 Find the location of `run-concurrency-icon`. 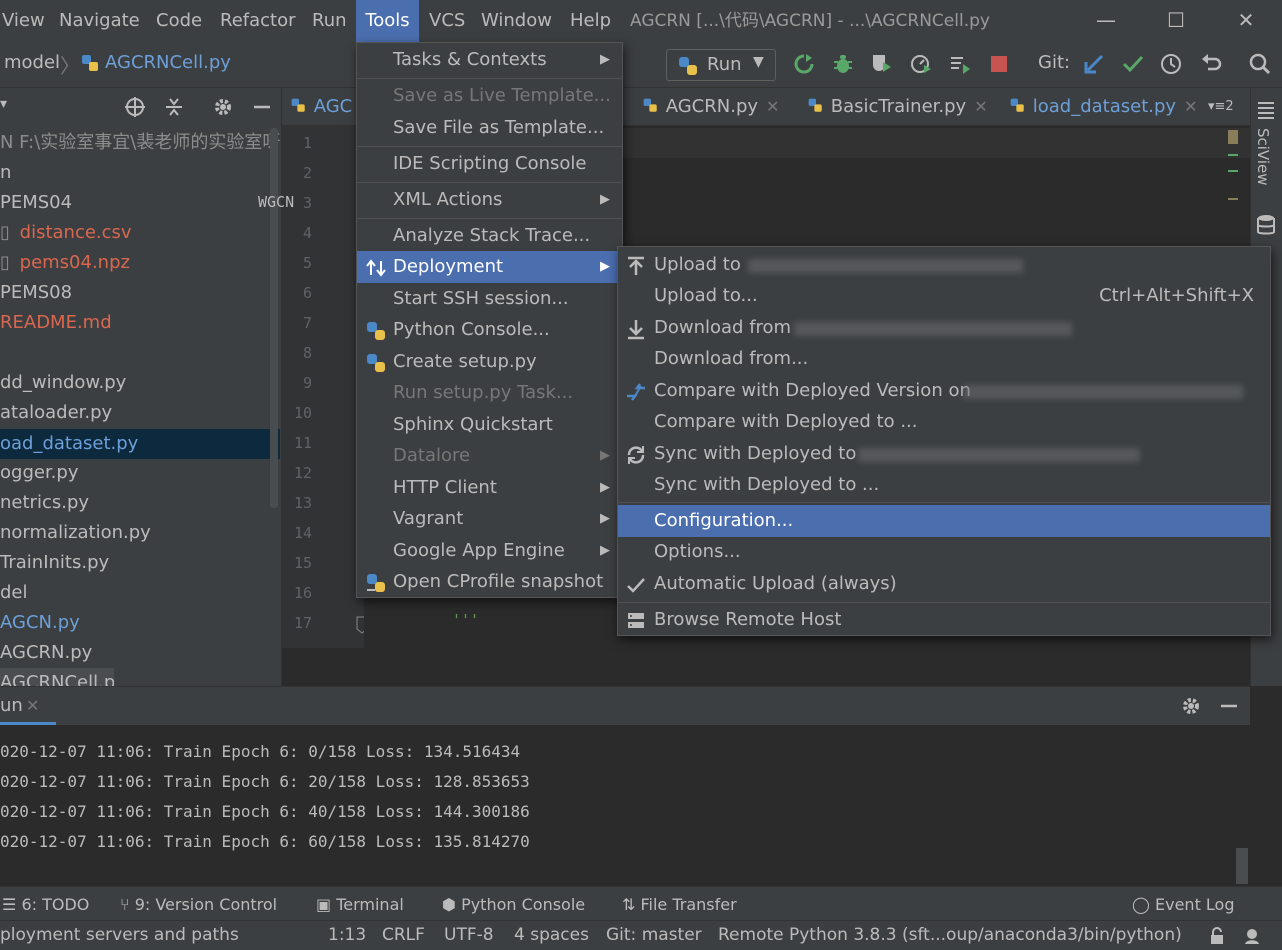

run-concurrency-icon is located at coordinates (960, 64).